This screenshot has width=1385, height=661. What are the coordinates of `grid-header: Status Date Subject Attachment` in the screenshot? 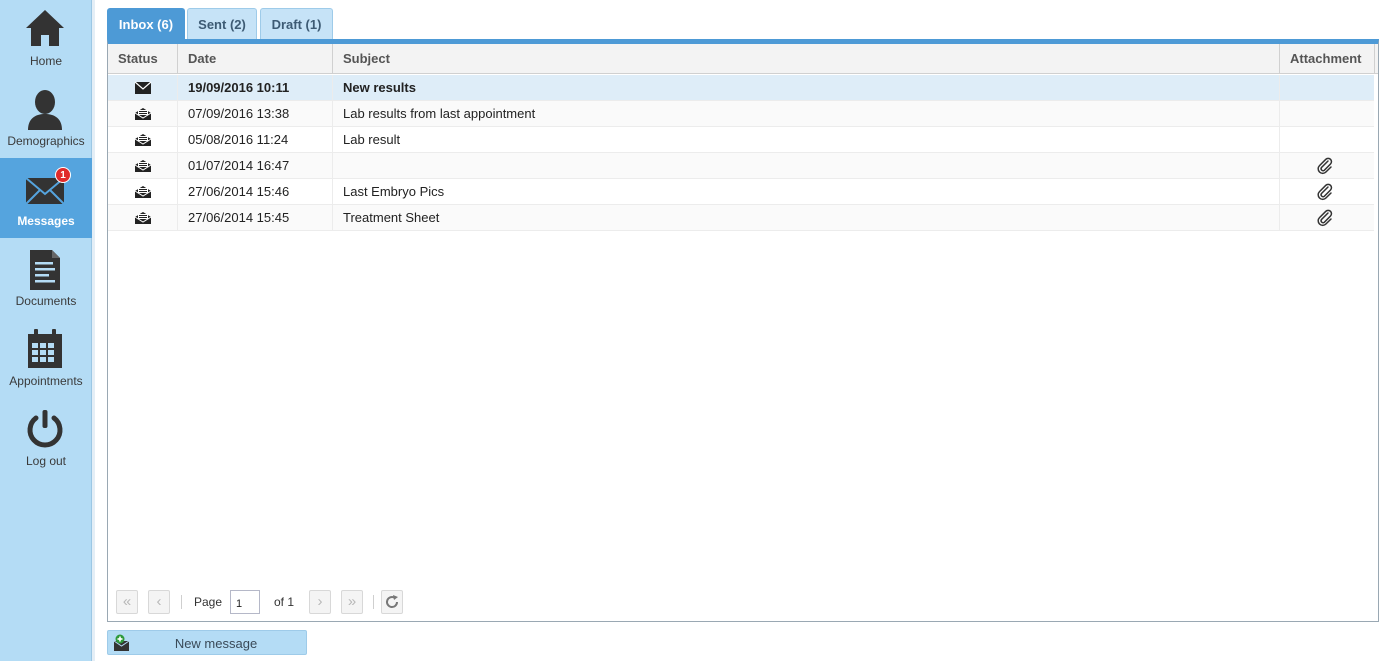 It's located at (743, 59).